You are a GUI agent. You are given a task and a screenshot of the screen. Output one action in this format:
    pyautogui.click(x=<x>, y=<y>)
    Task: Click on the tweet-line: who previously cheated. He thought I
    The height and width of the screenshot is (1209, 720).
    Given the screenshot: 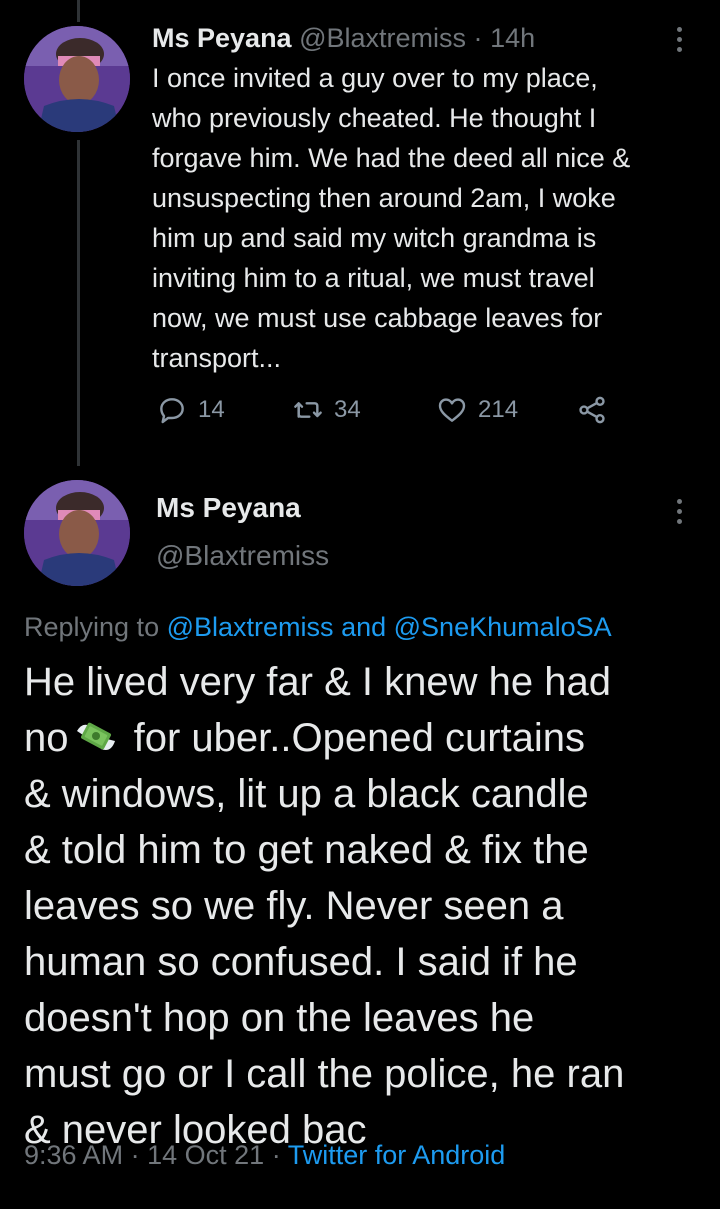 What is the action you would take?
    pyautogui.click(x=374, y=118)
    